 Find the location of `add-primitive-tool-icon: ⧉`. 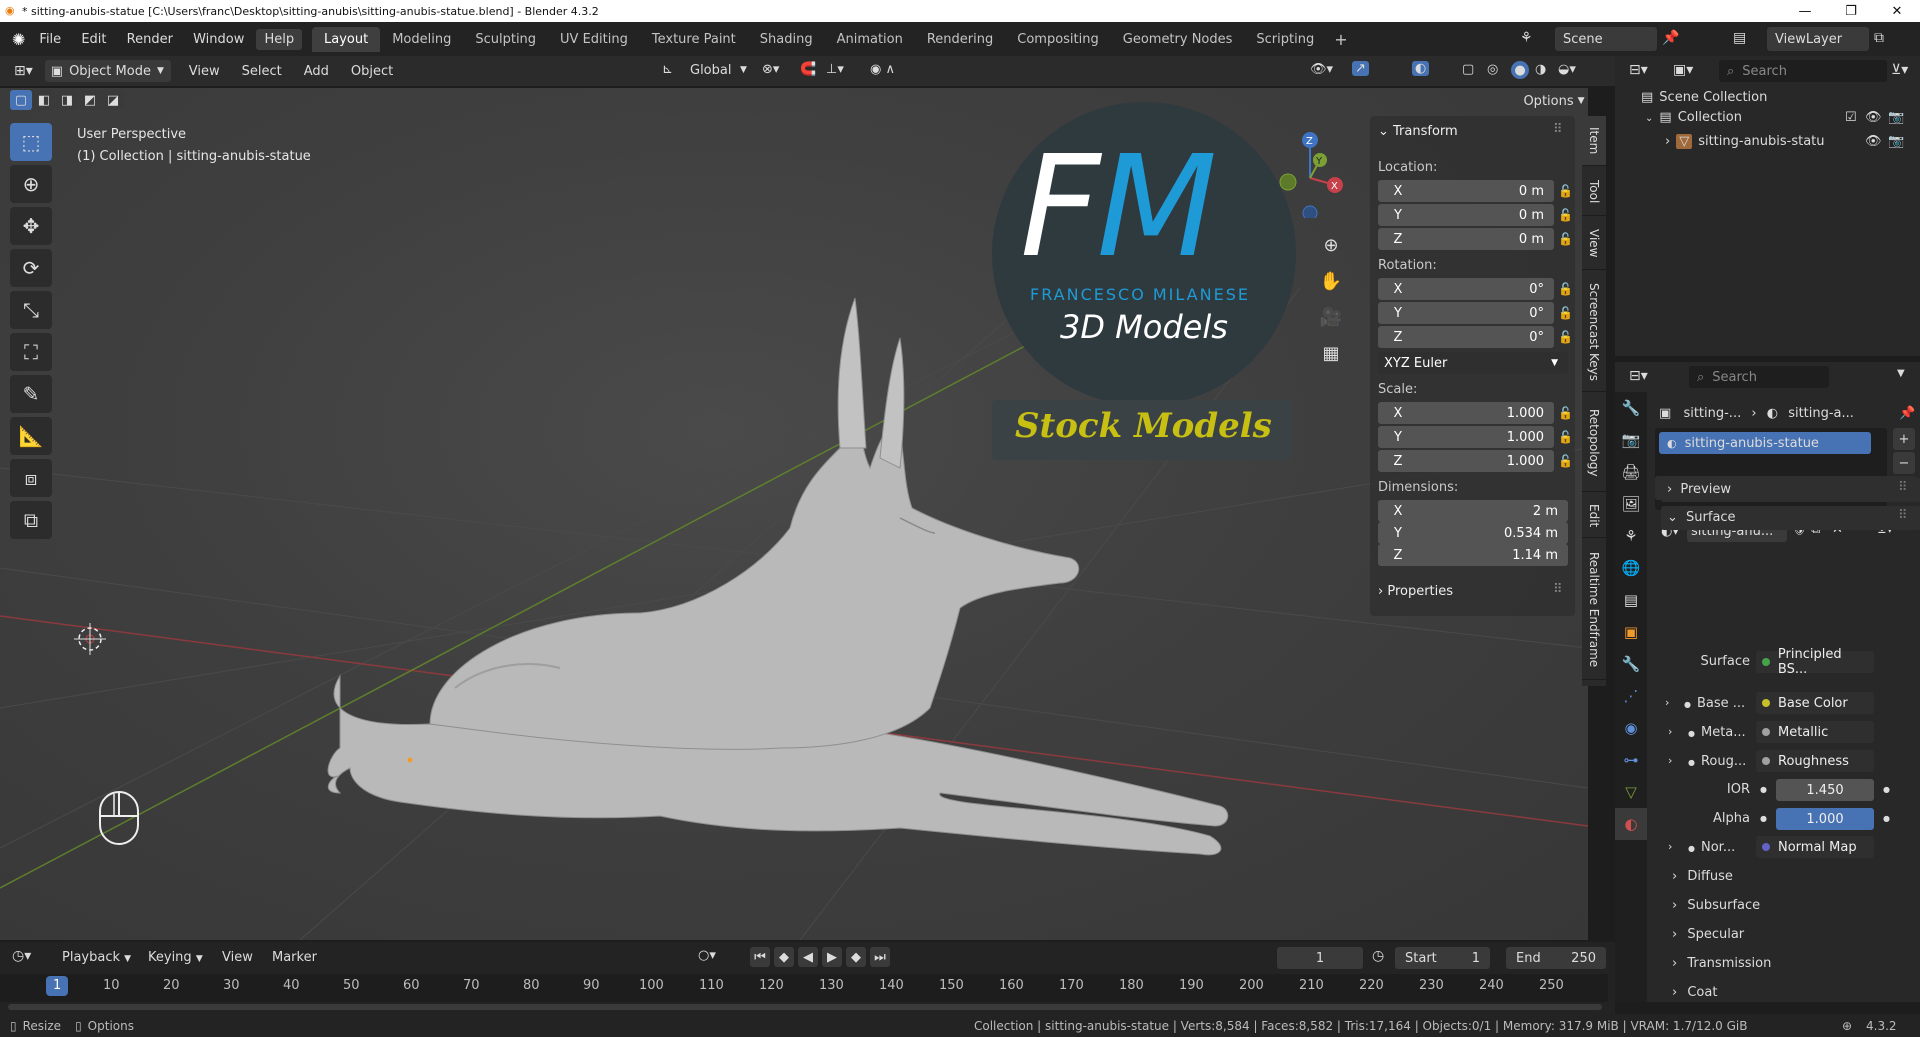

add-primitive-tool-icon: ⧉ is located at coordinates (31, 520).